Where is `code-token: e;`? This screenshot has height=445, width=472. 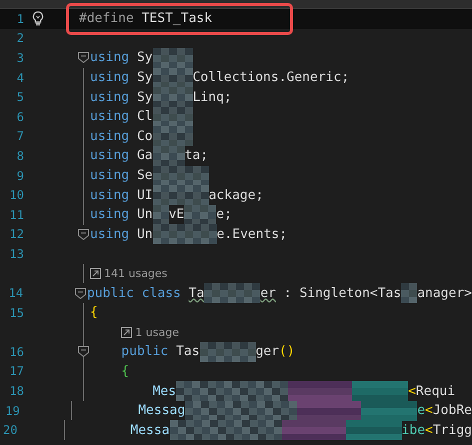
code-token: e; is located at coordinates (224, 214).